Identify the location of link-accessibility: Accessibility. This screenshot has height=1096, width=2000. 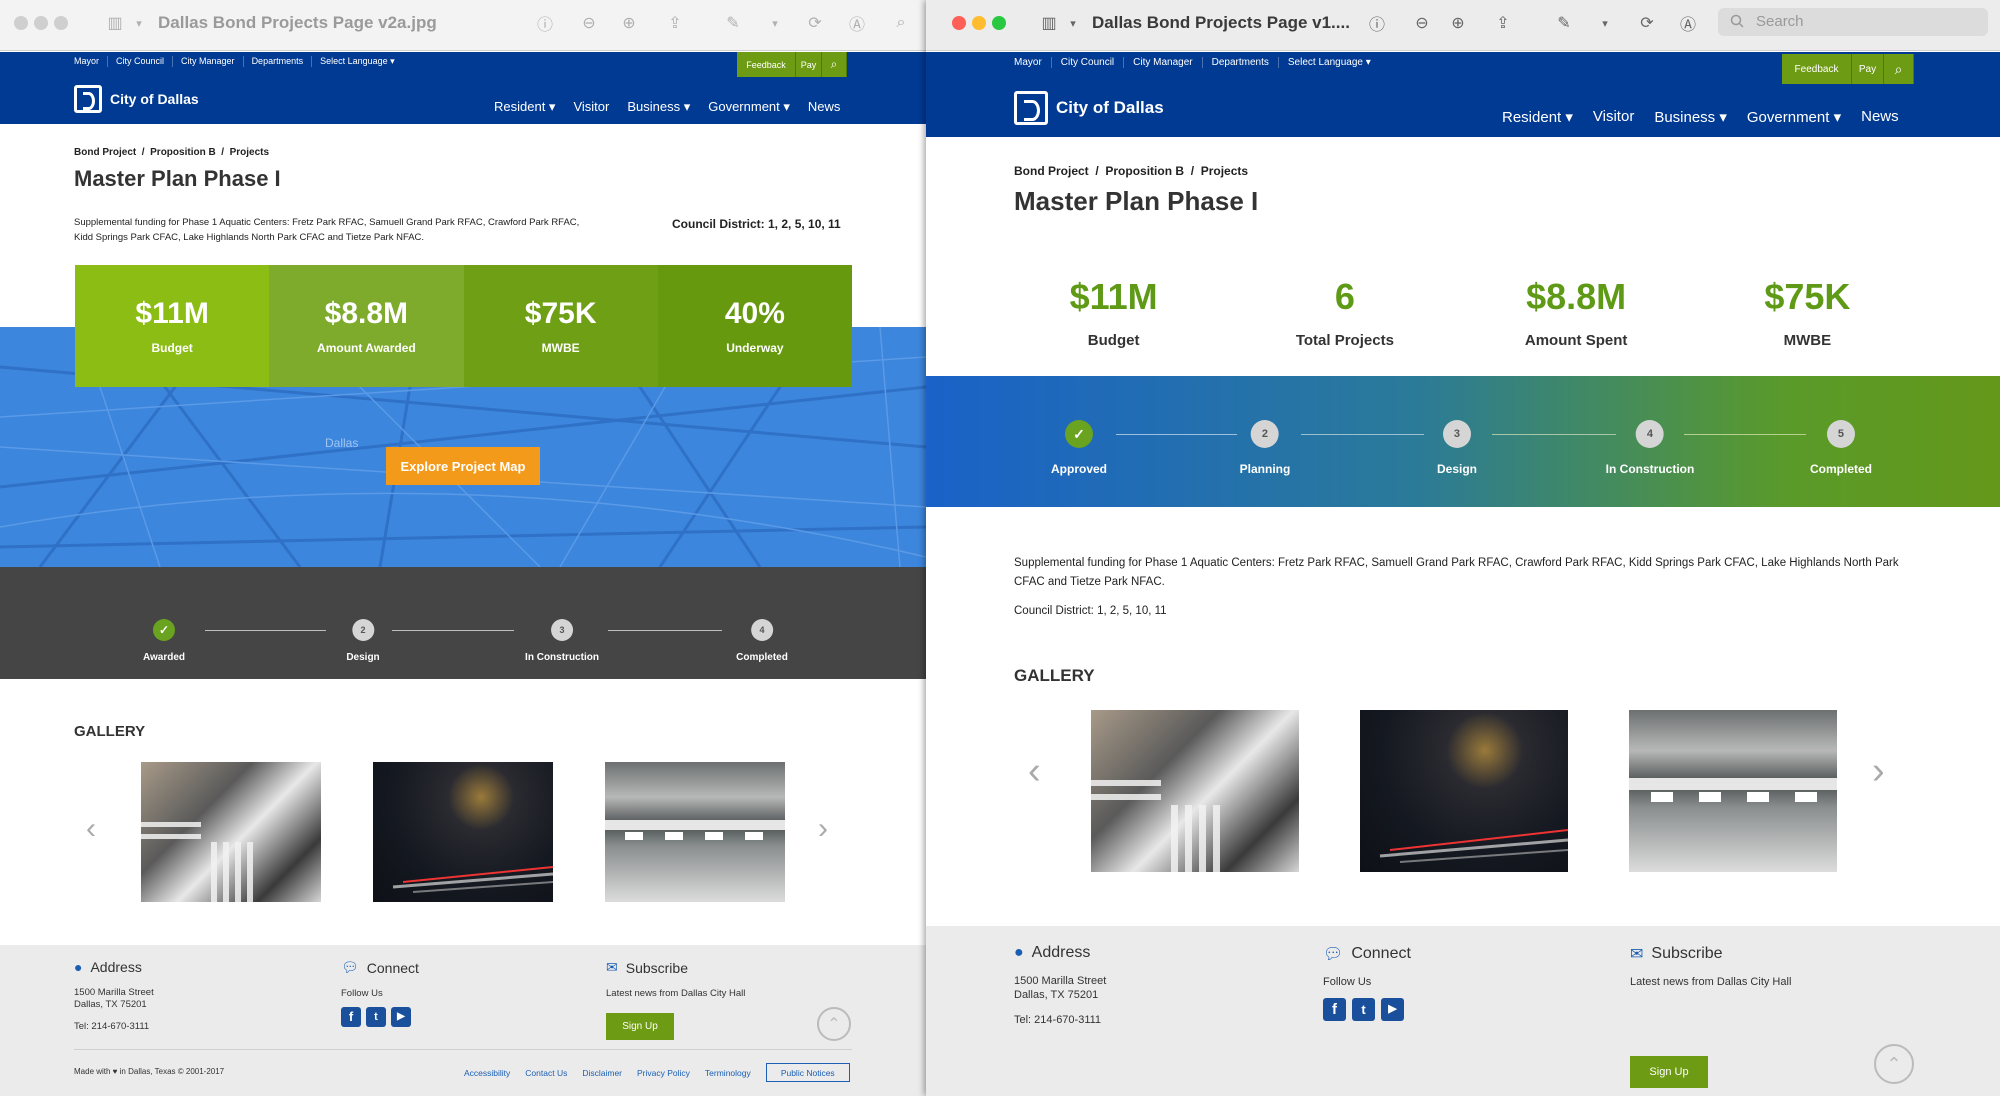
(487, 1073).